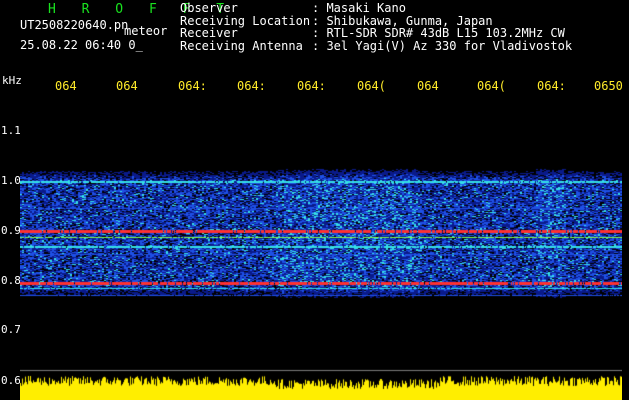 This screenshot has width=629, height=400. Describe the element at coordinates (146, 31) in the screenshot. I see `meteor-tag: meteor` at that location.